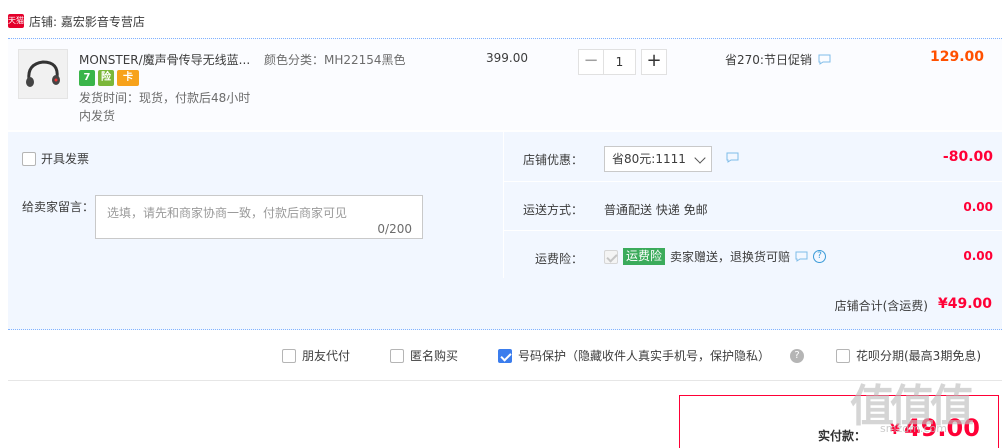 The height and width of the screenshot is (448, 1002). I want to click on coupon-label: 店铺优惠：, so click(552, 160).